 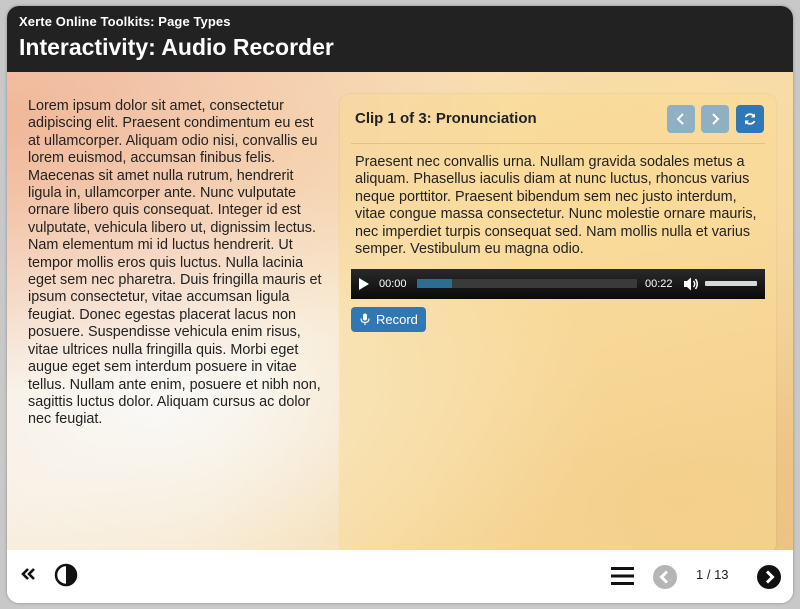 What do you see at coordinates (176, 47) in the screenshot?
I see `page-title: Interactivity: Audio Recorder` at bounding box center [176, 47].